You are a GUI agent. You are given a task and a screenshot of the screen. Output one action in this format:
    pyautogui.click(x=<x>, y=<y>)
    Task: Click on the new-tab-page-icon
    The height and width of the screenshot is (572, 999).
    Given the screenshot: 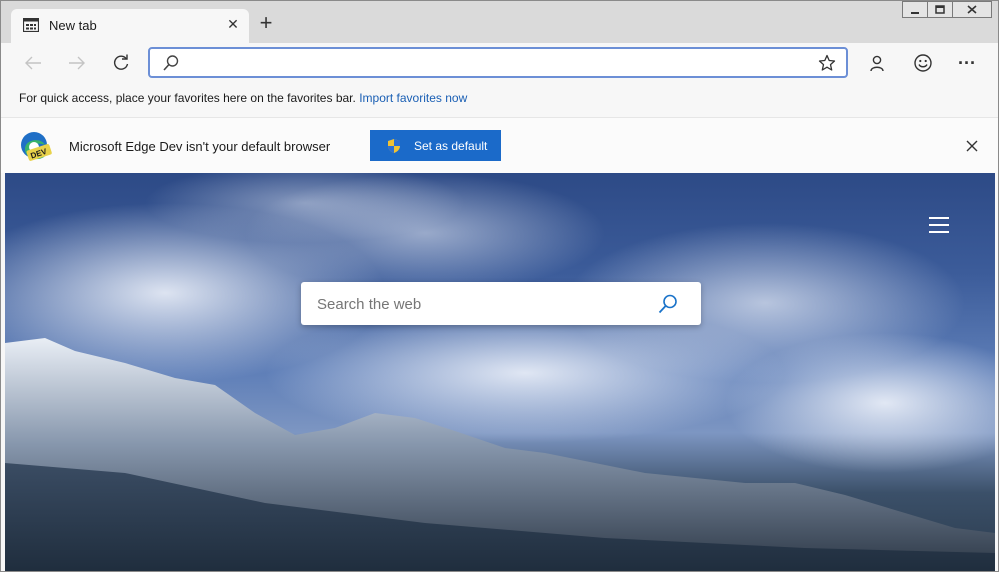 What is the action you would take?
    pyautogui.click(x=31, y=25)
    